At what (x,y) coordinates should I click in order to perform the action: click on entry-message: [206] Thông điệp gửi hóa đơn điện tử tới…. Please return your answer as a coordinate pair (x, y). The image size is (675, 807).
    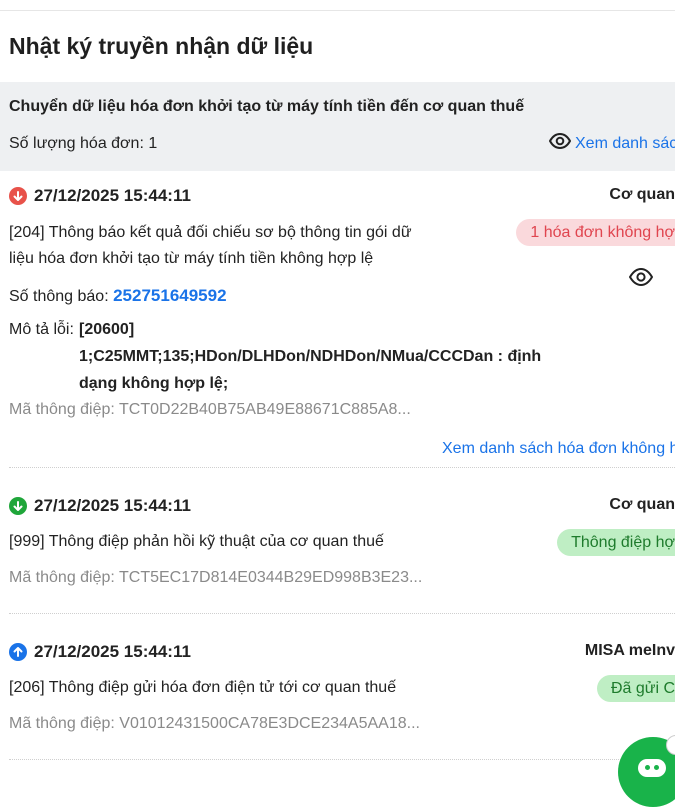
    Looking at the image, I should click on (203, 687).